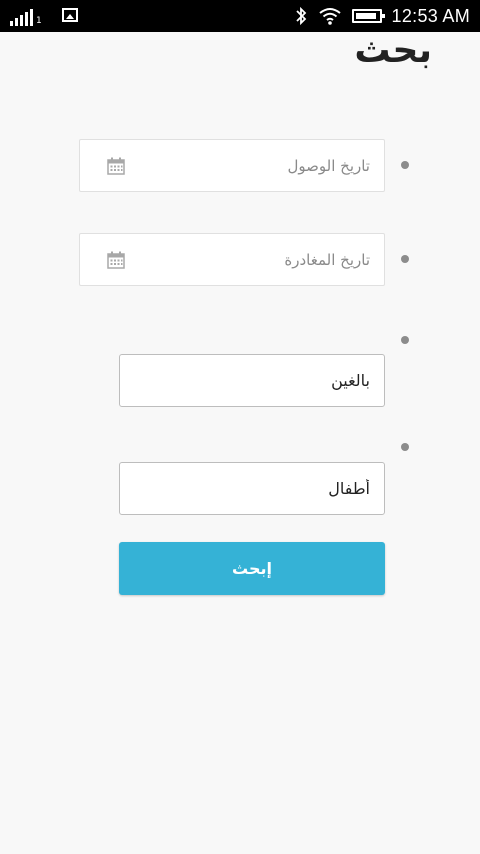 This screenshot has width=480, height=854. What do you see at coordinates (21, 17) in the screenshot?
I see `signal-icon` at bounding box center [21, 17].